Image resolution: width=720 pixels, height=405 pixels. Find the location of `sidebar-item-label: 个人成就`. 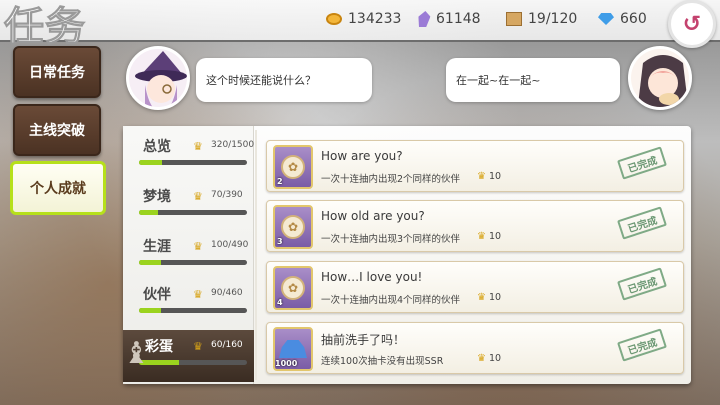

sidebar-item-label: 个人成就 is located at coordinates (58, 189).